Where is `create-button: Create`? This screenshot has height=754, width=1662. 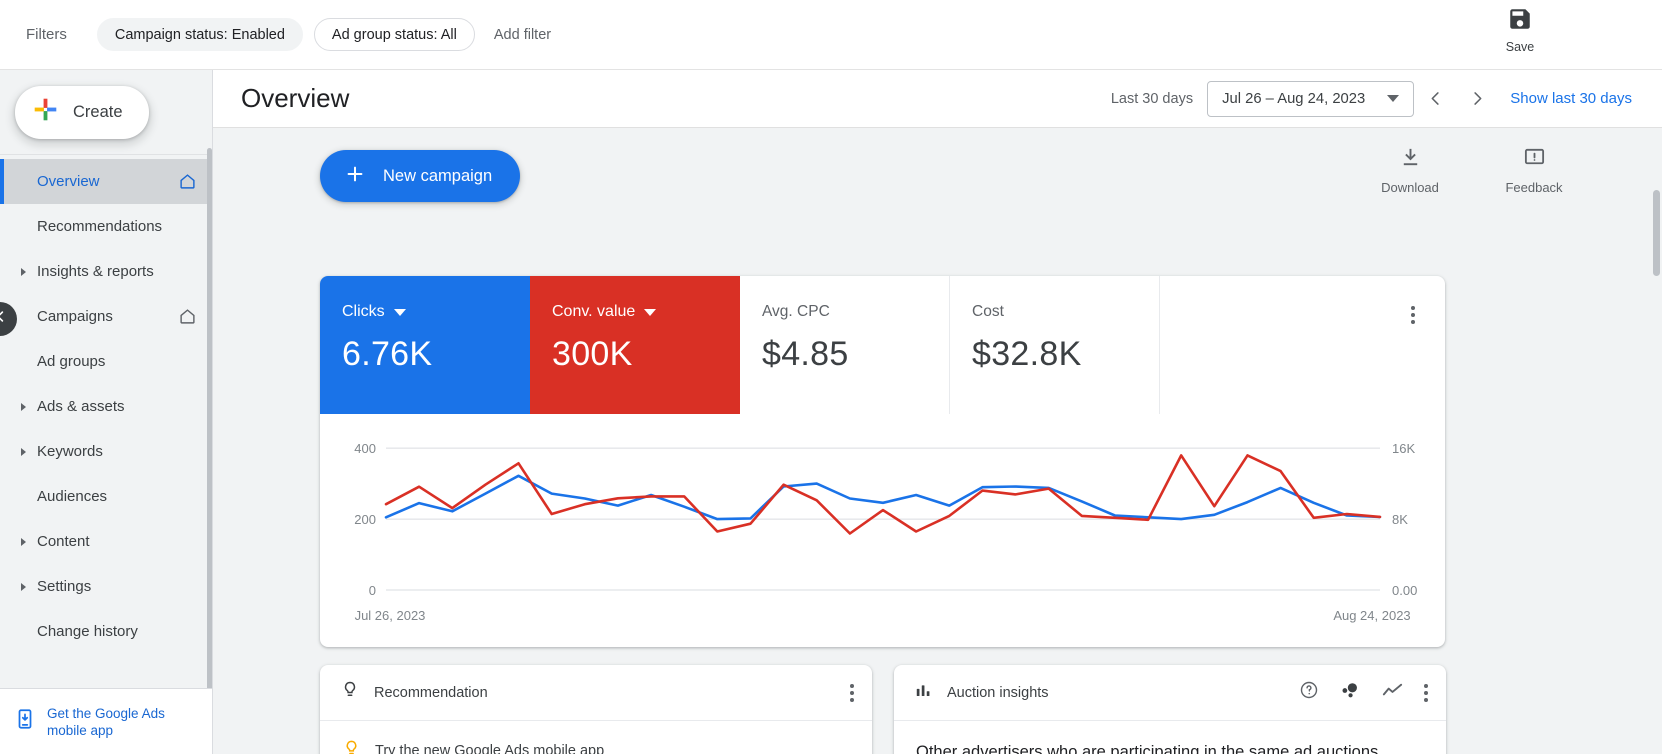
create-button: Create is located at coordinates (82, 112).